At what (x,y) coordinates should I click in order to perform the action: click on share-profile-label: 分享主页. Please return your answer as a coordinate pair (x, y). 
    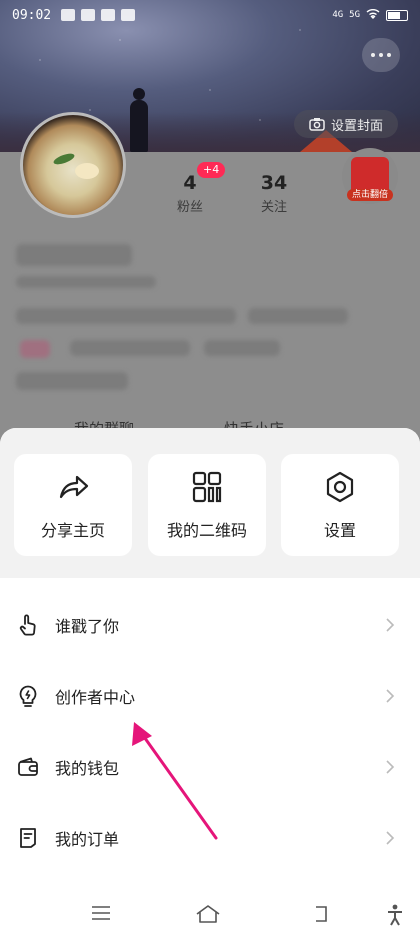
    Looking at the image, I should click on (72, 530).